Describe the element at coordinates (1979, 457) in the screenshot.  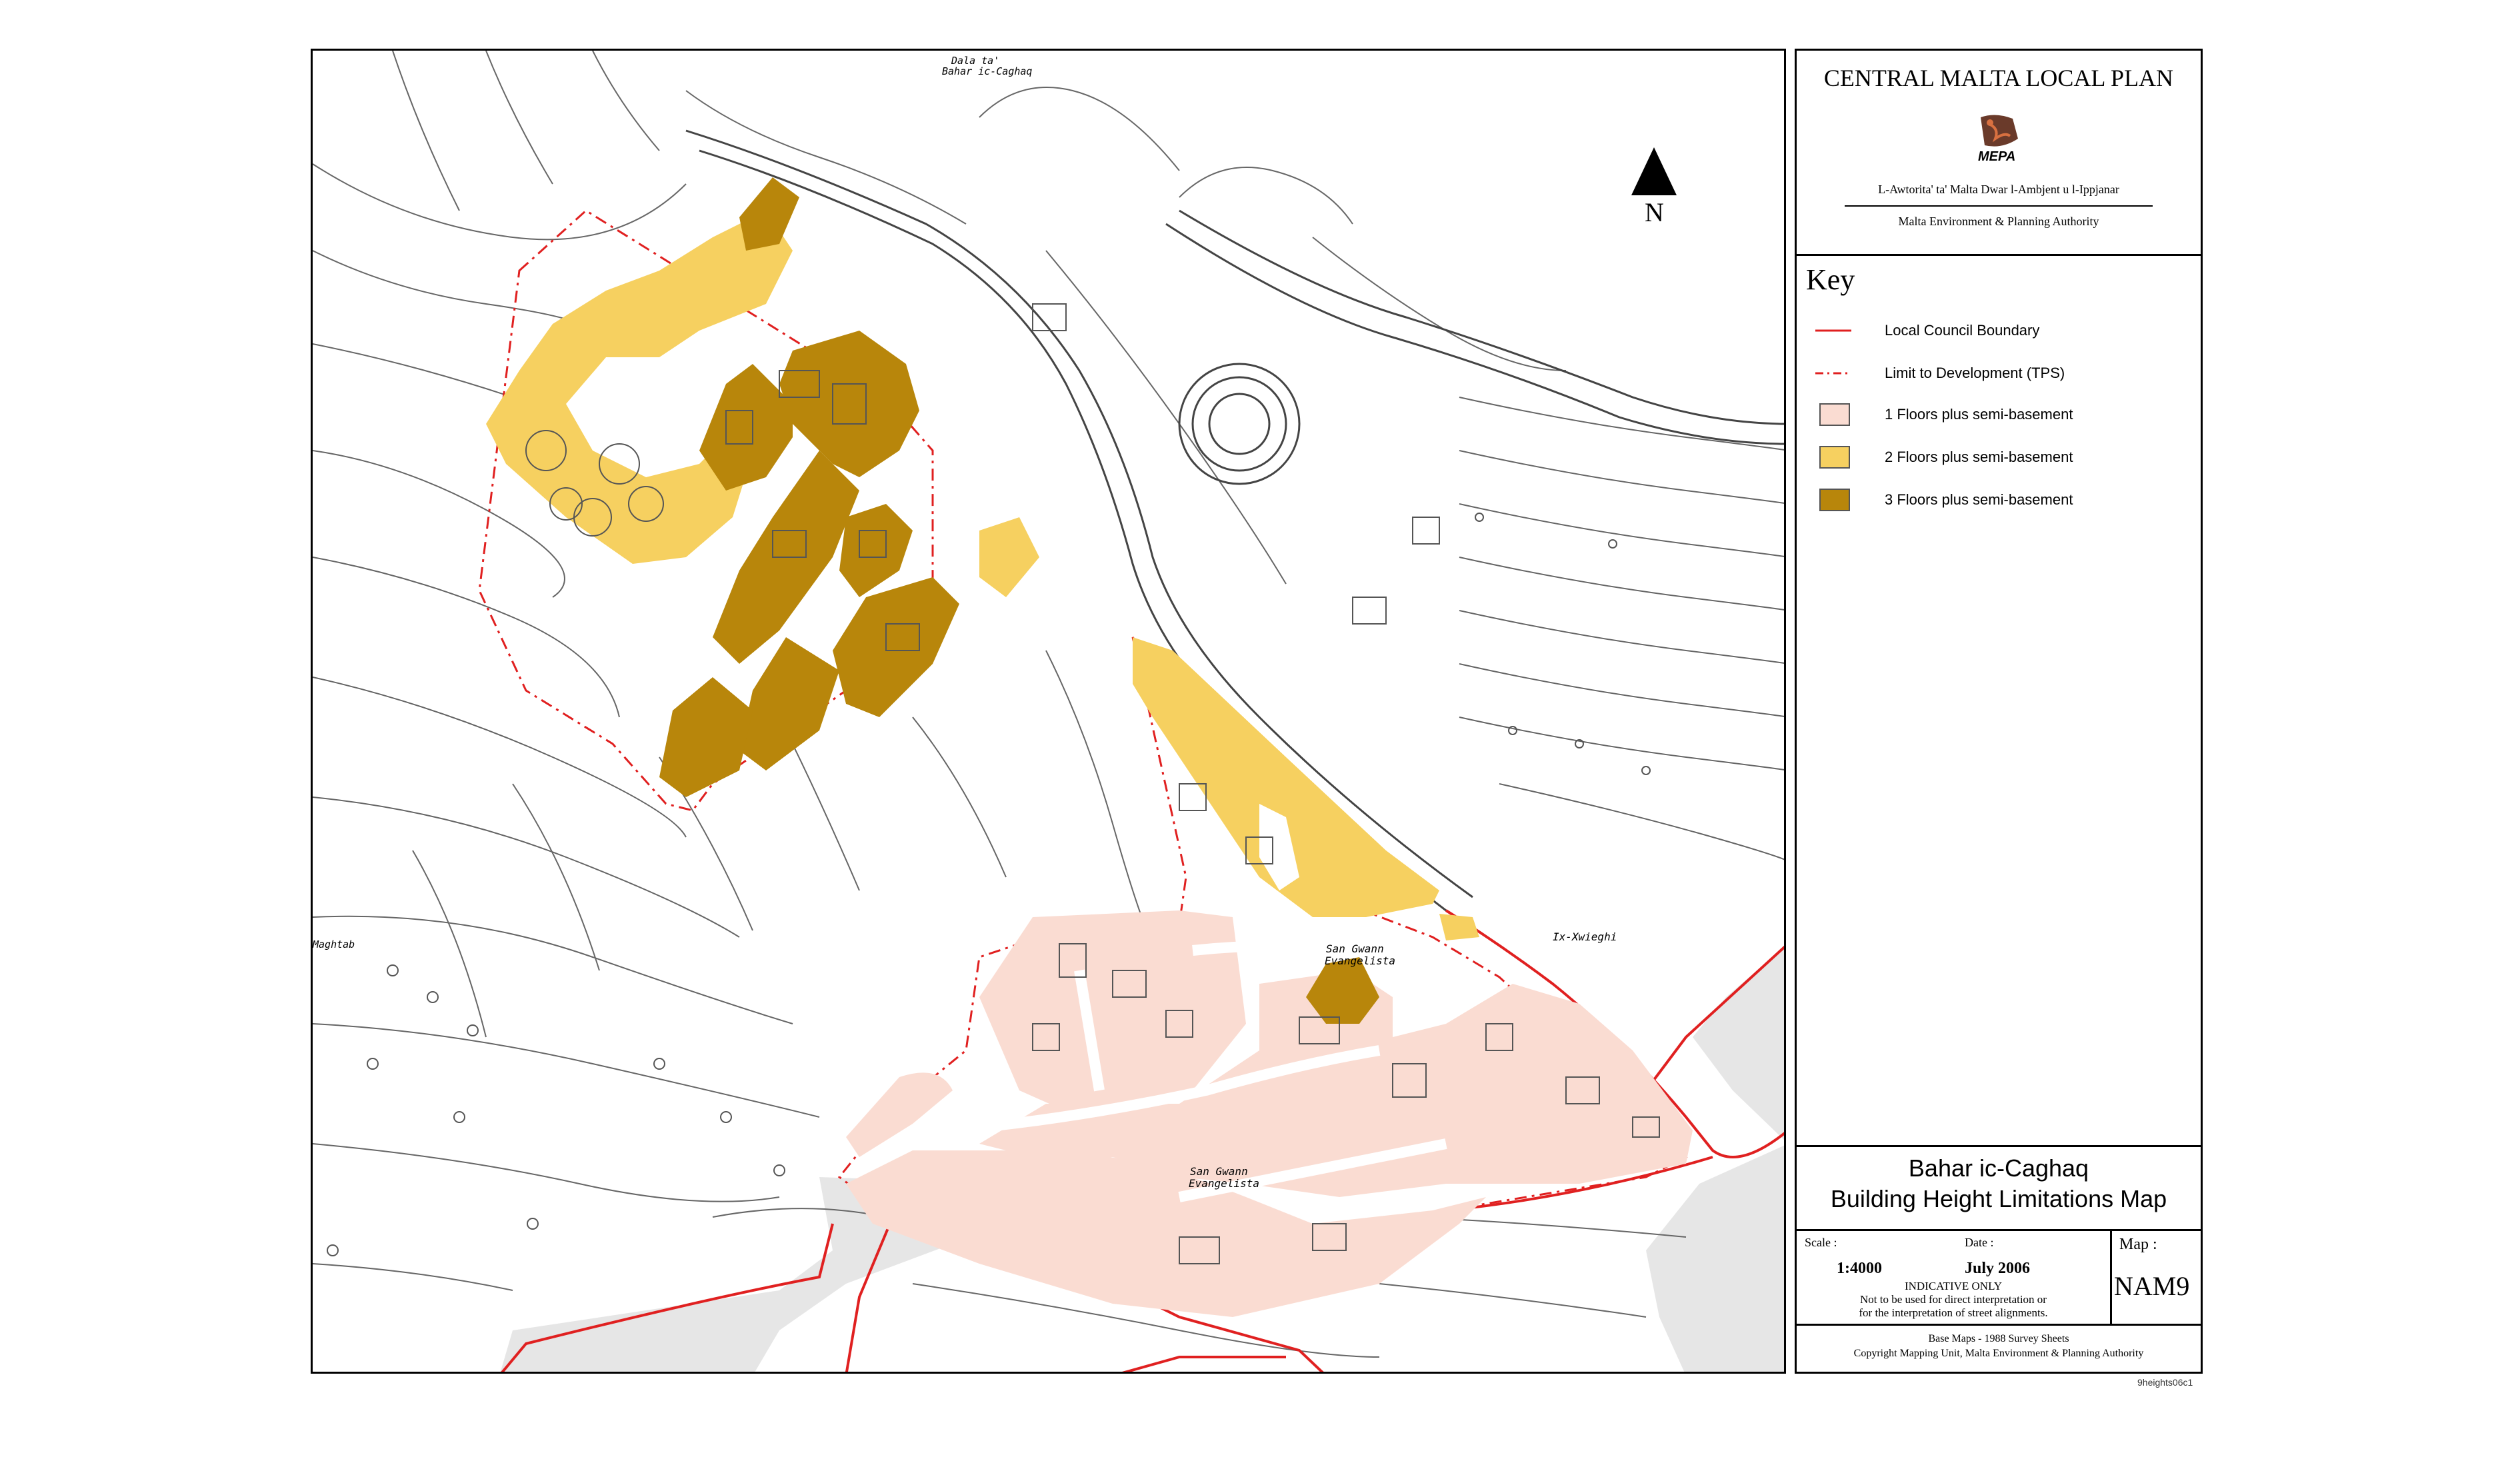
I see `key-label: 2 Floors plus semi-basement` at that location.